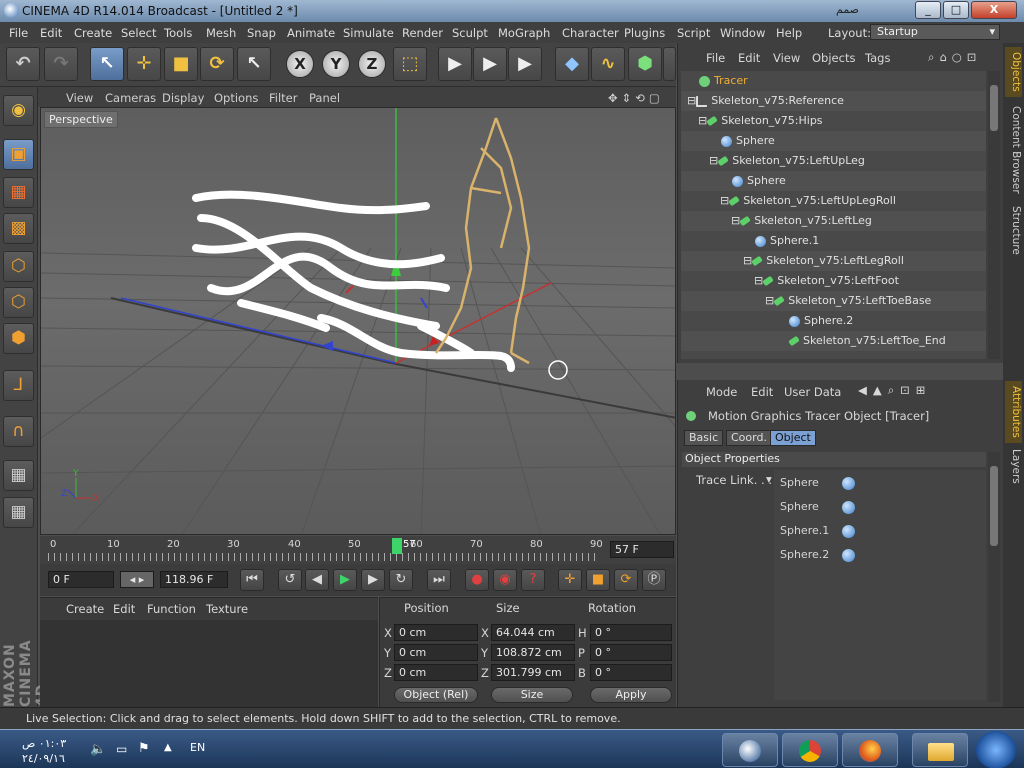 The image size is (1024, 768). Describe the element at coordinates (1013, 230) in the screenshot. I see `side-tab-structure: Structure` at that location.